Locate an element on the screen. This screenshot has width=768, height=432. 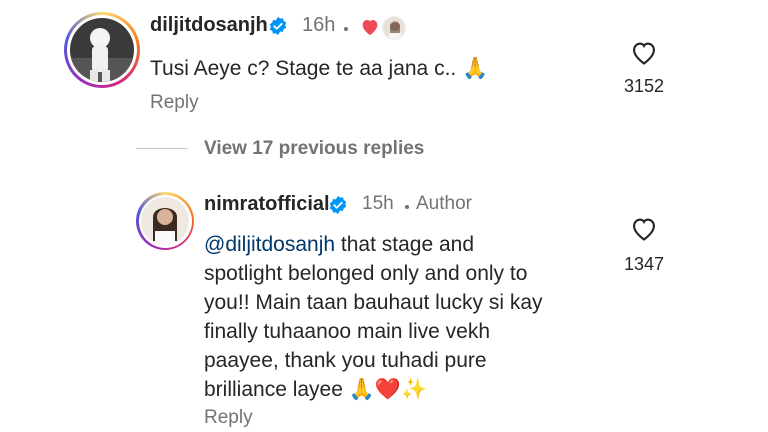
folded-hands-emoji: 🙏 is located at coordinates (475, 68).